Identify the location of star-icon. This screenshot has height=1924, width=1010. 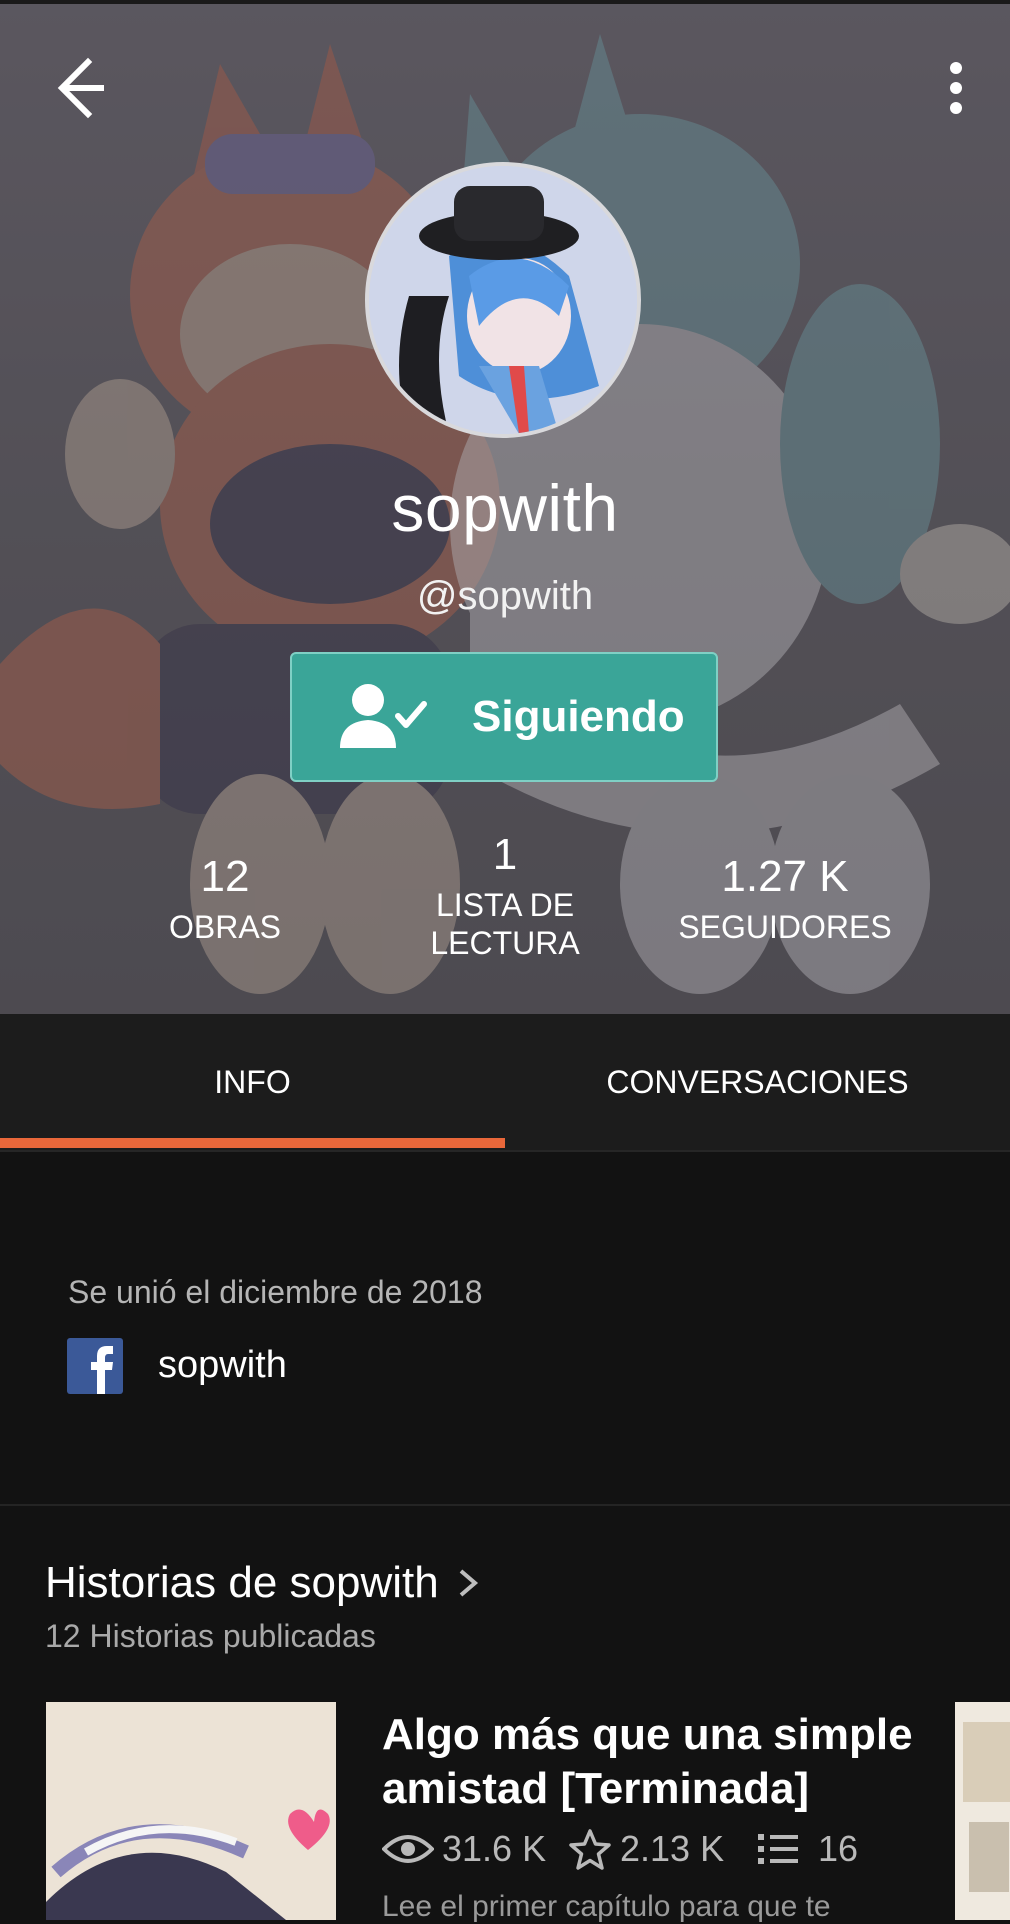
(590, 1849).